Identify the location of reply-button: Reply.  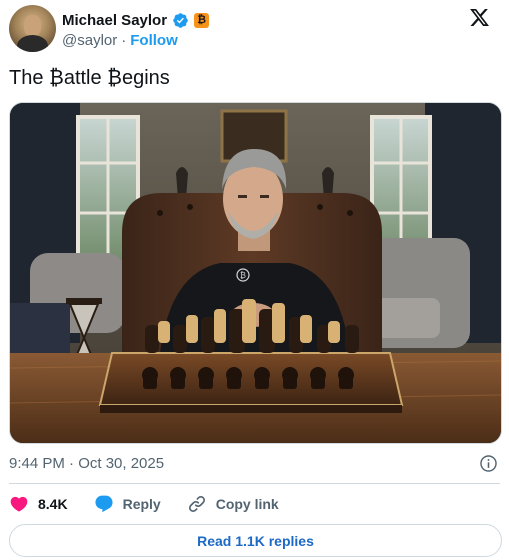
(127, 504).